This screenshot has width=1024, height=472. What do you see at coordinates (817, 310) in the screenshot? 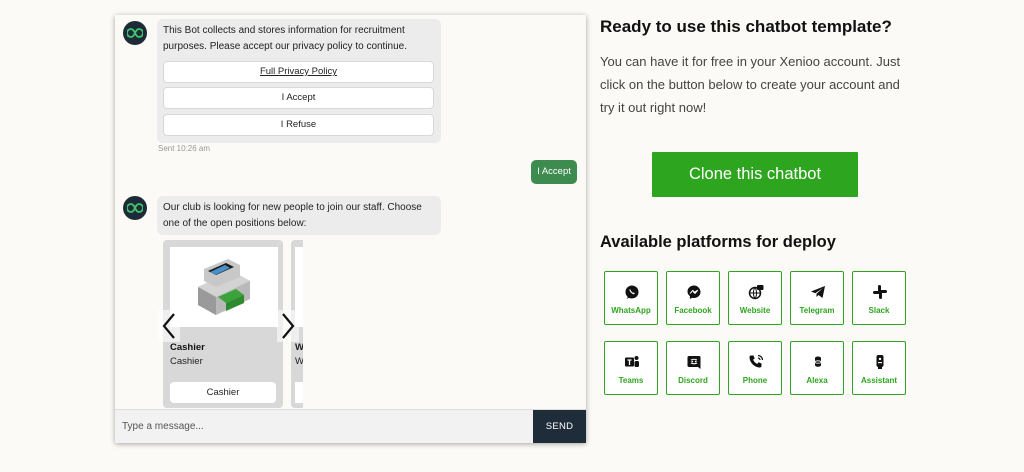
I see `platform-label: Telegram` at bounding box center [817, 310].